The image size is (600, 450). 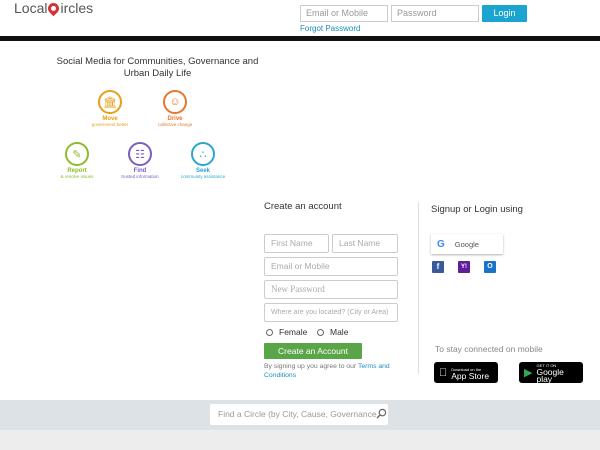 What do you see at coordinates (365, 243) in the screenshot?
I see `last-name-input: Last Name` at bounding box center [365, 243].